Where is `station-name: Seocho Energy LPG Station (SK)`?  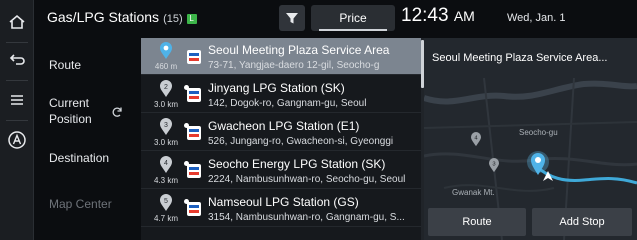
station-name: Seocho Energy LPG Station (SK) is located at coordinates (297, 164).